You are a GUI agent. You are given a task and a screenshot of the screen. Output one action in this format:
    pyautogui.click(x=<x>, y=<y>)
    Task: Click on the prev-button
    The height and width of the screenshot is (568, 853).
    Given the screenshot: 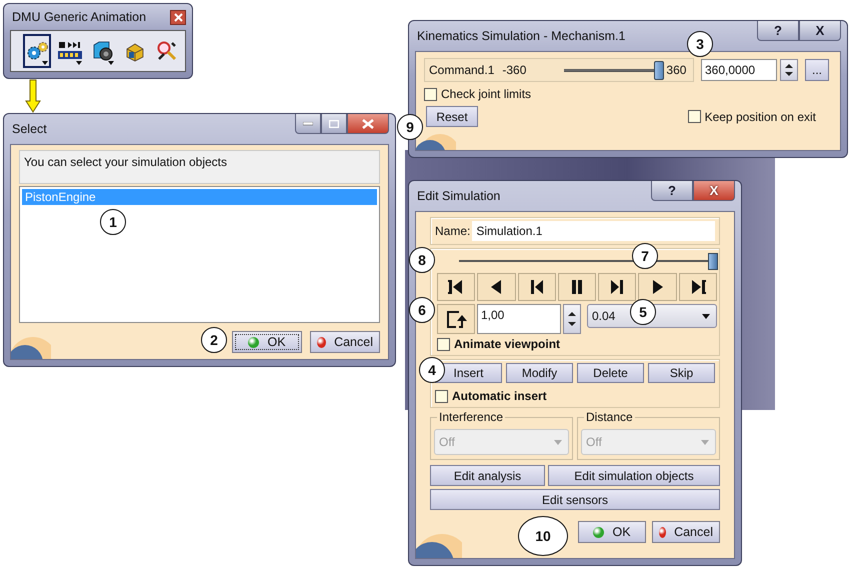 What is the action you would take?
    pyautogui.click(x=496, y=287)
    